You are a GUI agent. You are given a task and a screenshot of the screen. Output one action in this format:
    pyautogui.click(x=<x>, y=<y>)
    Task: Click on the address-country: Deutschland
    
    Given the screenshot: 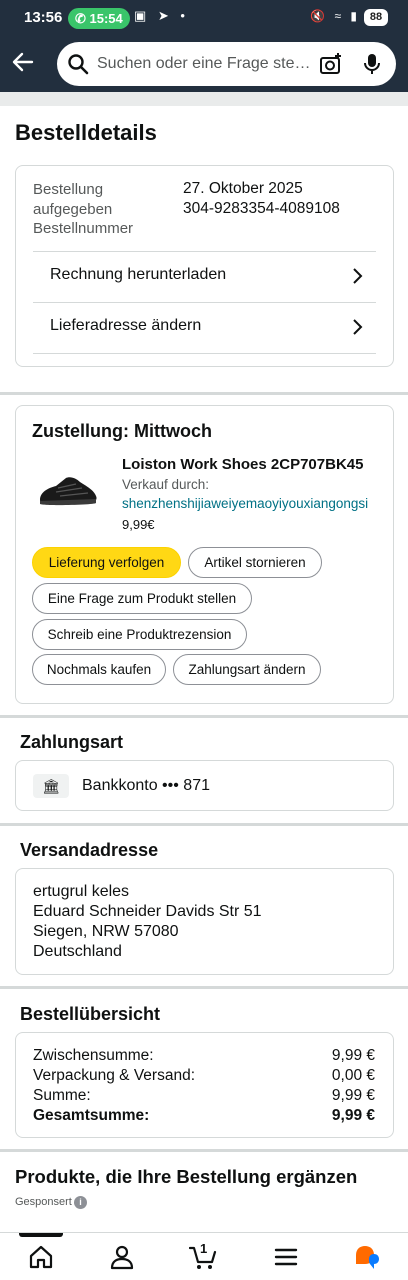 What is the action you would take?
    pyautogui.click(x=77, y=951)
    